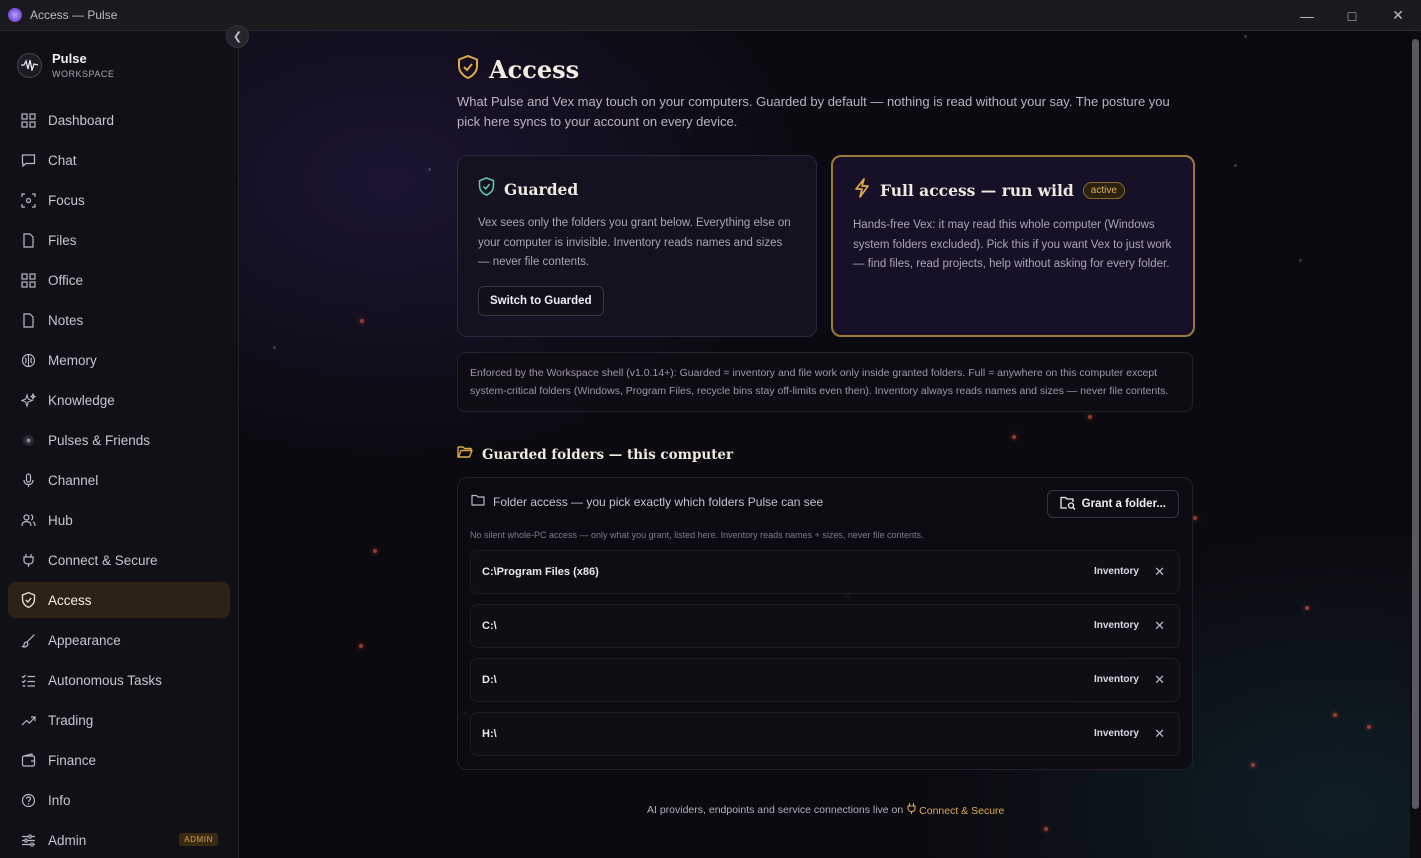  What do you see at coordinates (28, 720) in the screenshot?
I see `trend-icon` at bounding box center [28, 720].